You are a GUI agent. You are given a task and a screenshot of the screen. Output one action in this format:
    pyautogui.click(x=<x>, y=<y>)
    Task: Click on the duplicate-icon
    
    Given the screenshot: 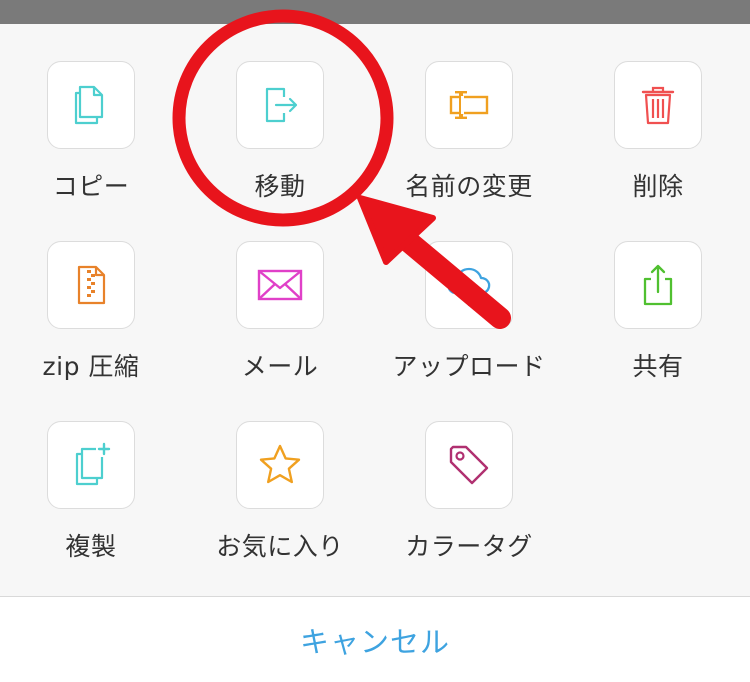 What is the action you would take?
    pyautogui.click(x=93, y=464)
    